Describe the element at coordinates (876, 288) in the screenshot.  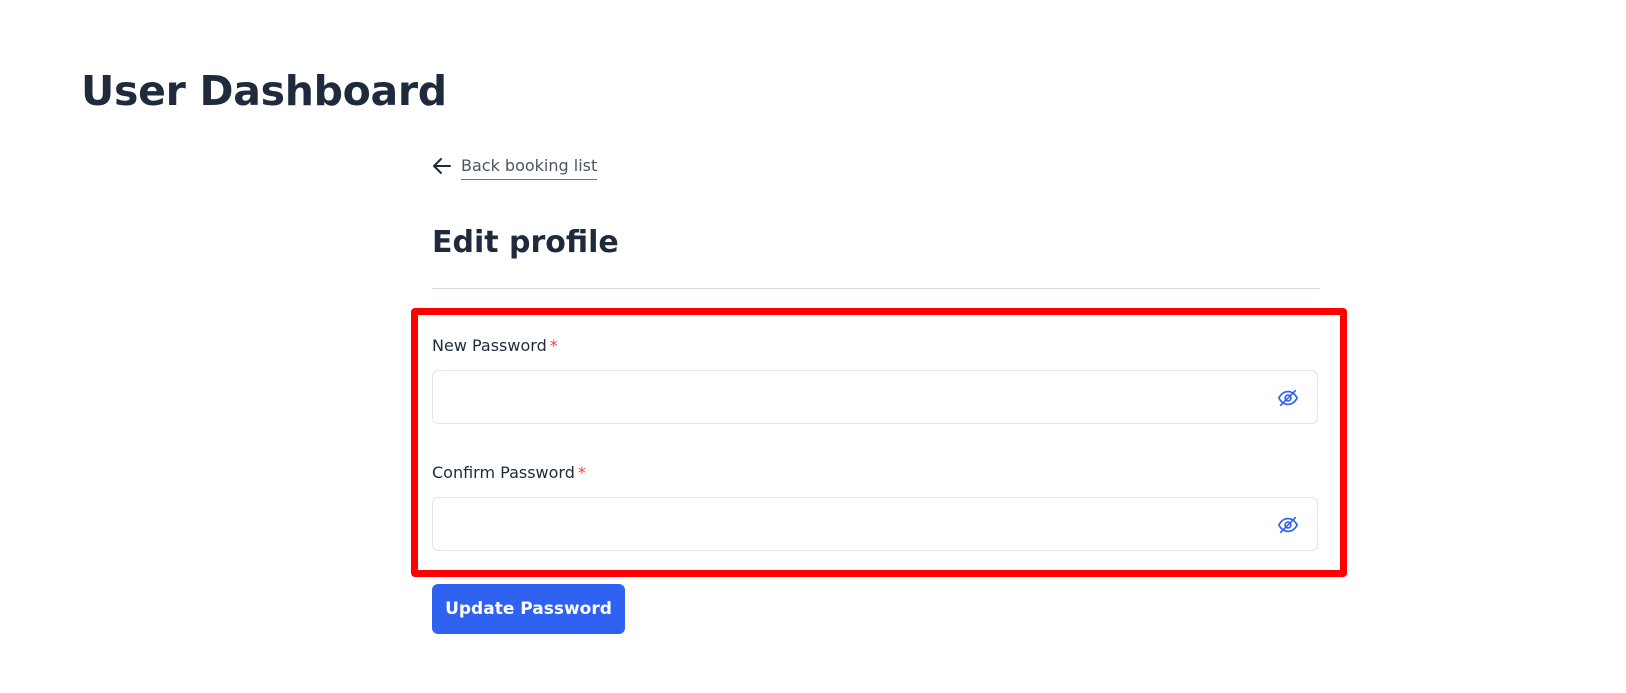
I see `divider` at that location.